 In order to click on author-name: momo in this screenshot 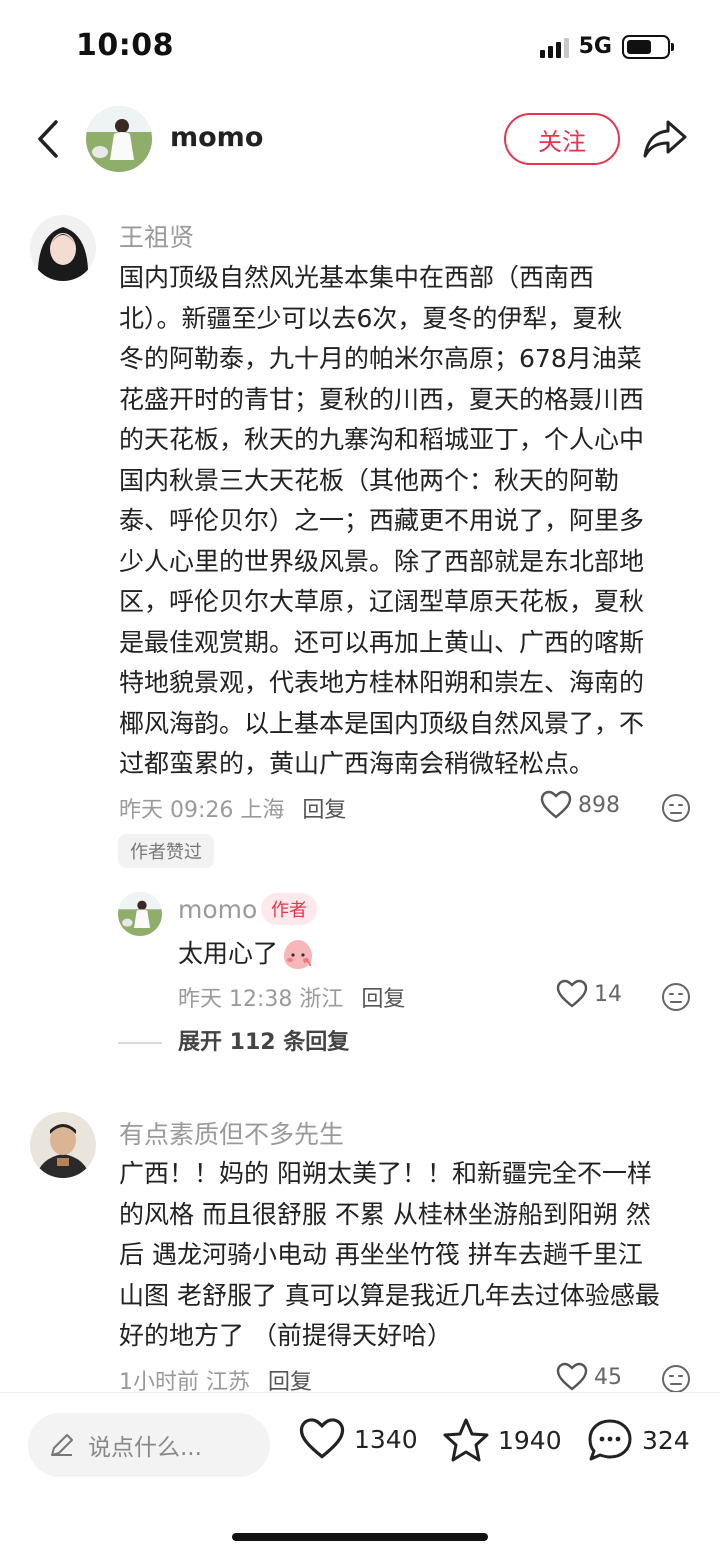, I will do `click(216, 137)`.